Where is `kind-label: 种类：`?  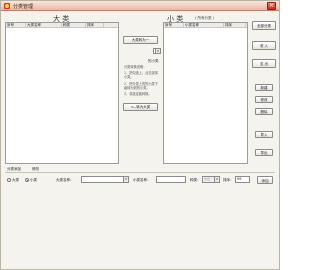 kind-label: 种类： is located at coordinates (195, 180).